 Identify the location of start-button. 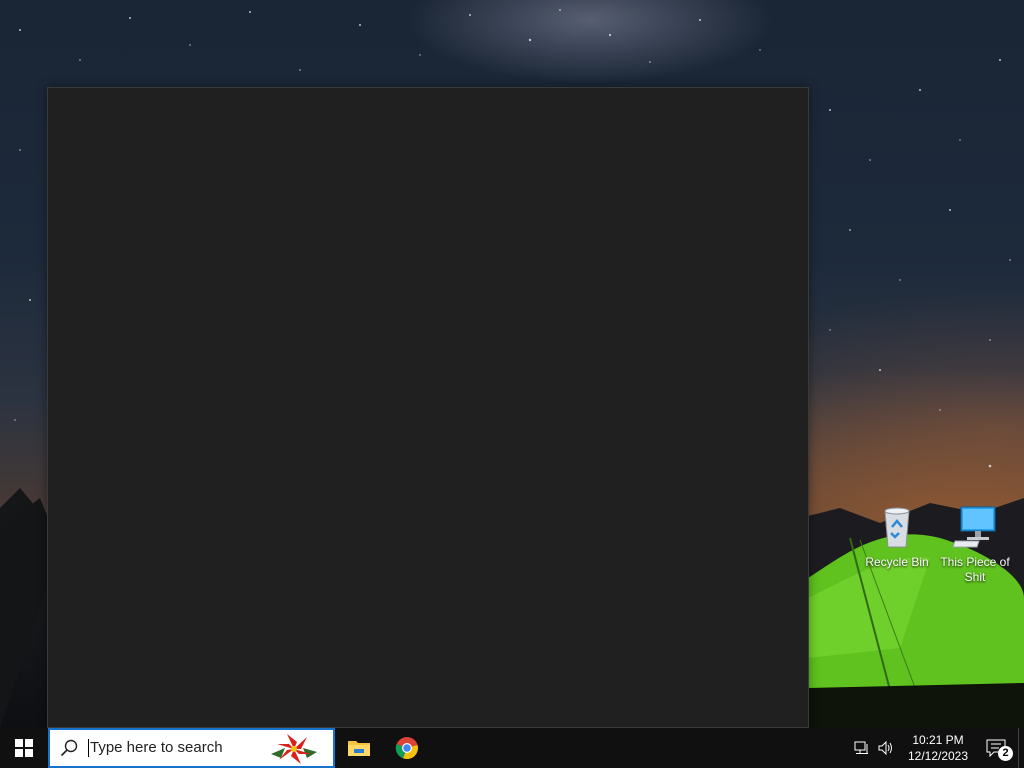
(24, 748).